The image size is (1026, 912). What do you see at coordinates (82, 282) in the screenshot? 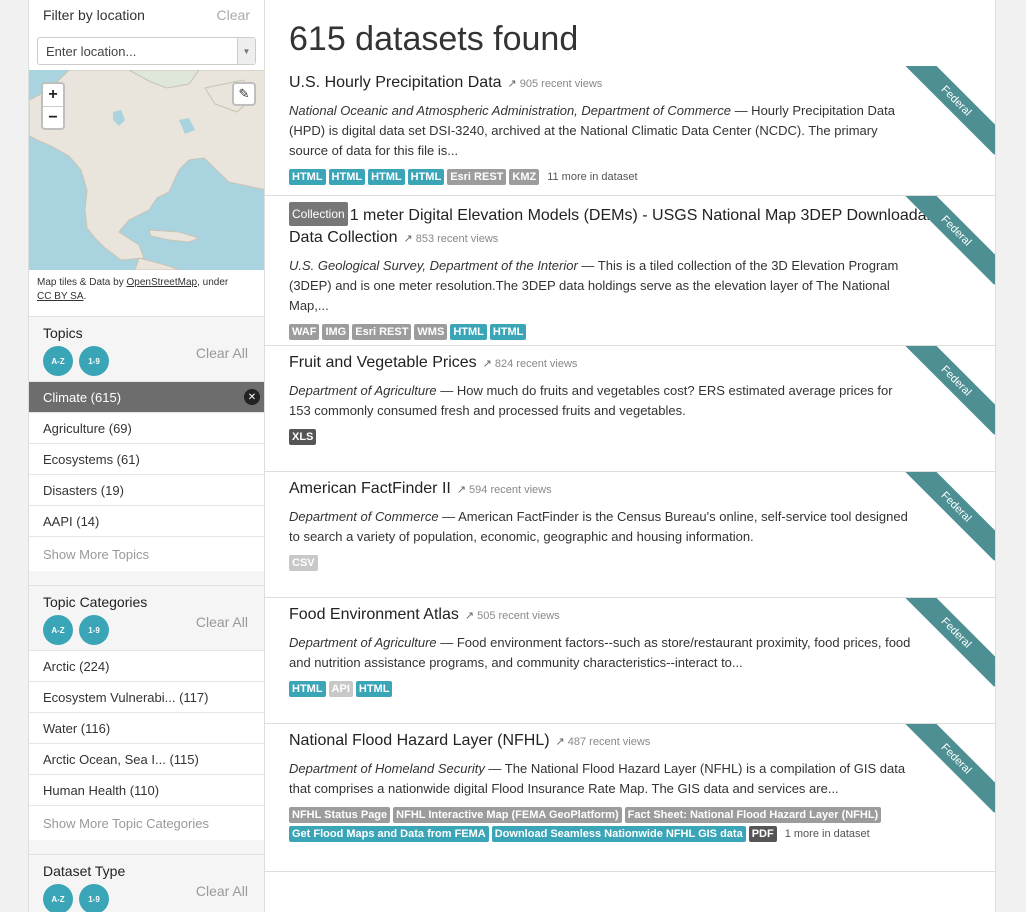
I see `attribution-prefix: Map tiles & Data by` at bounding box center [82, 282].